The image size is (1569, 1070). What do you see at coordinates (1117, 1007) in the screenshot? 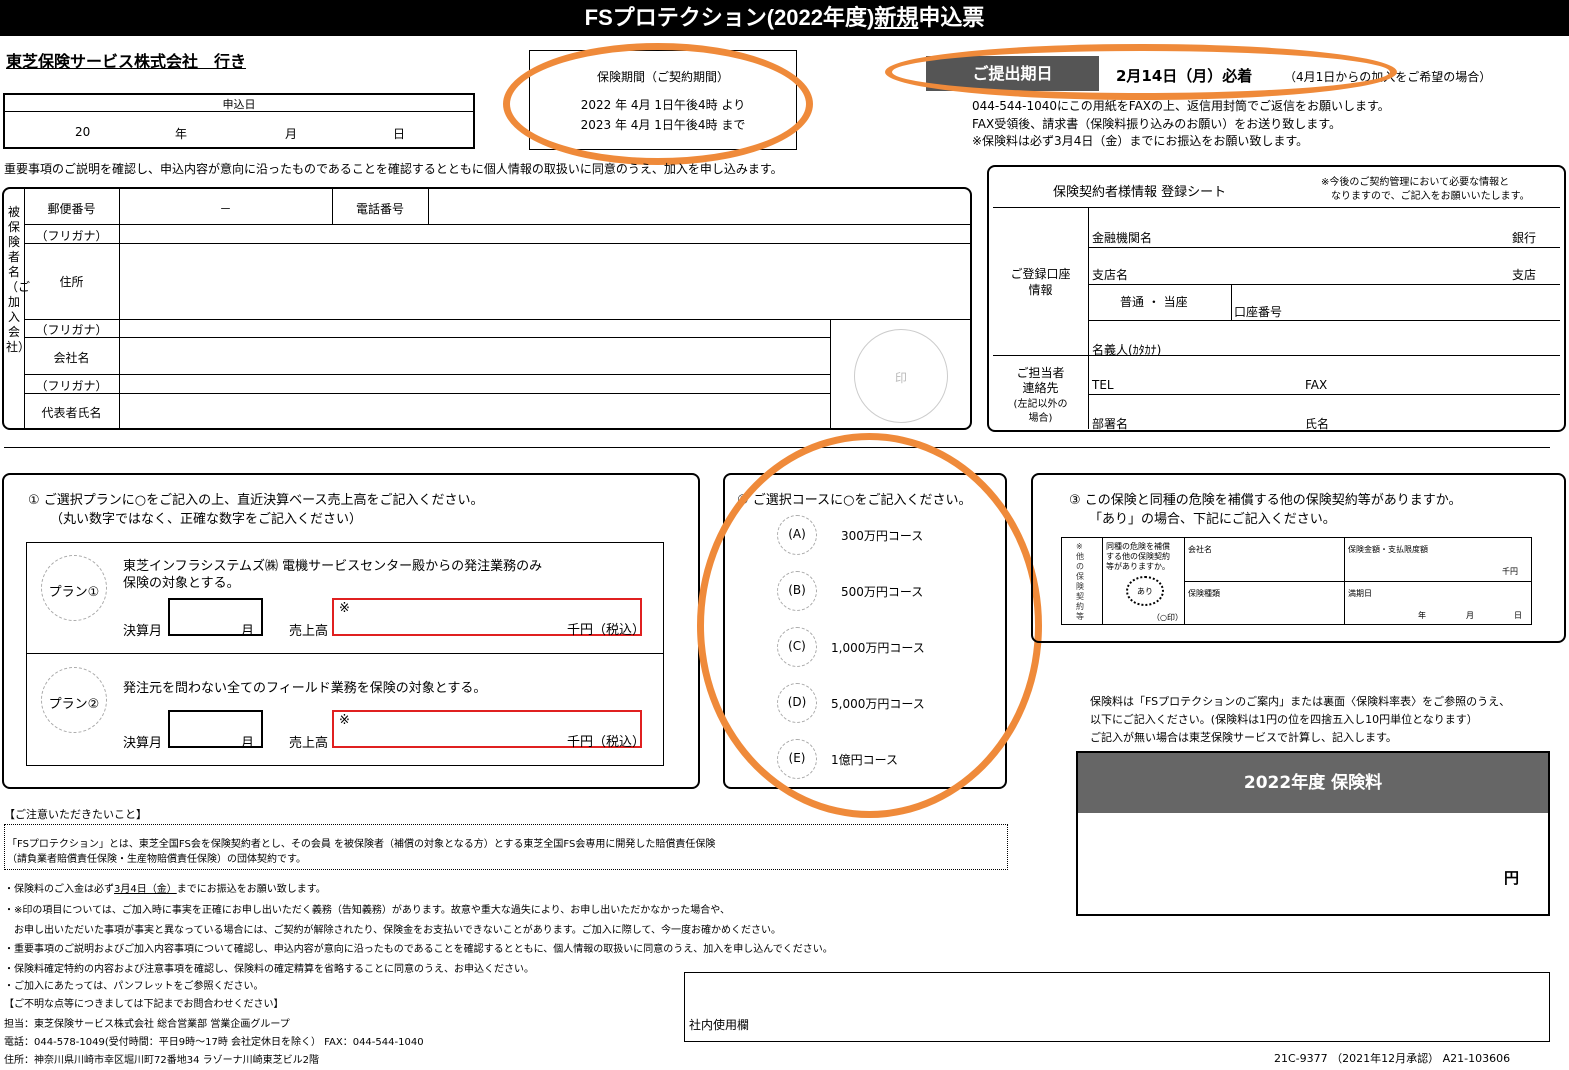
I see `internal-use-box: 社内使用欄` at bounding box center [1117, 1007].